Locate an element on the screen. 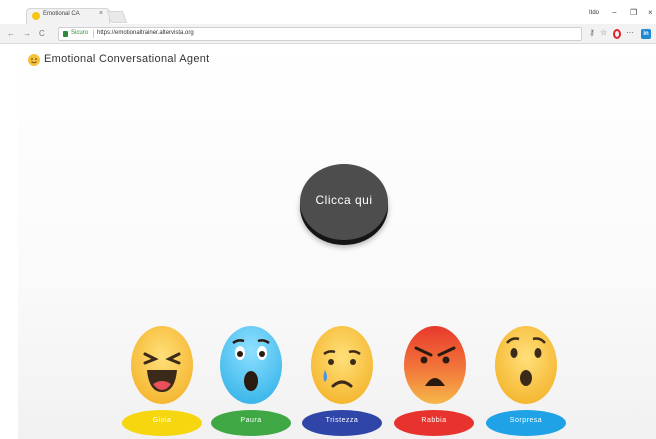  tab-title: Emotional CA is located at coordinates (61, 14).